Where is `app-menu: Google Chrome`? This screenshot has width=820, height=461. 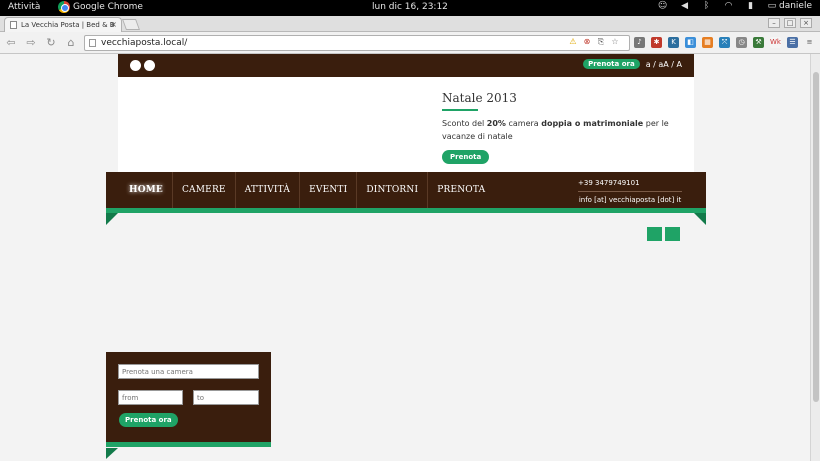
app-menu: Google Chrome is located at coordinates (100, 7).